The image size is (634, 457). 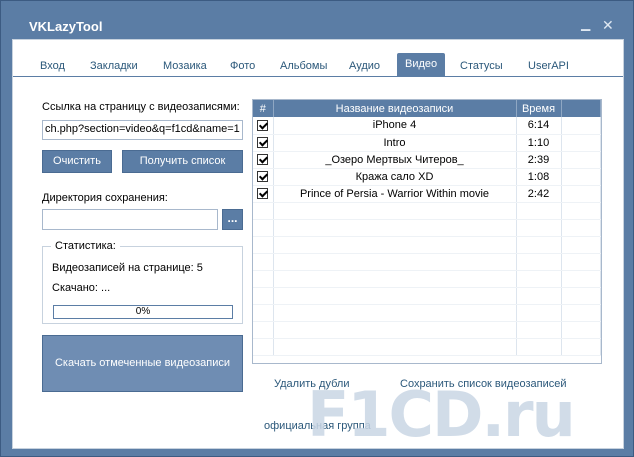 What do you see at coordinates (303, 66) in the screenshot?
I see `tab-albums: Альбомы` at bounding box center [303, 66].